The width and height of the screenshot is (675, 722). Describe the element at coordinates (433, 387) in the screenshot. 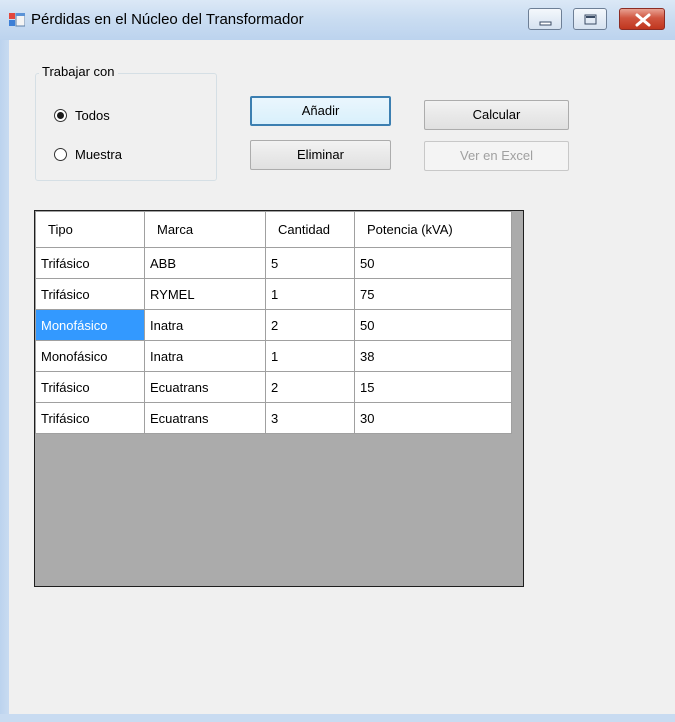

I see `cell-potencia: 15` at that location.